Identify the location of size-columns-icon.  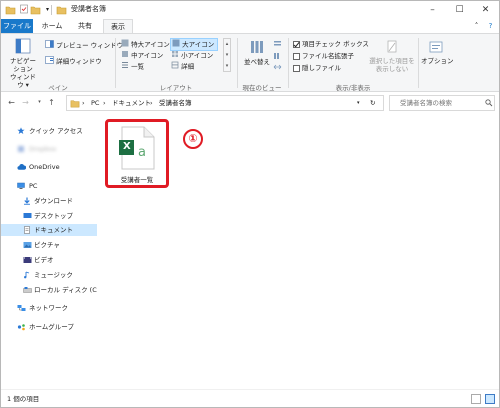
(277, 68).